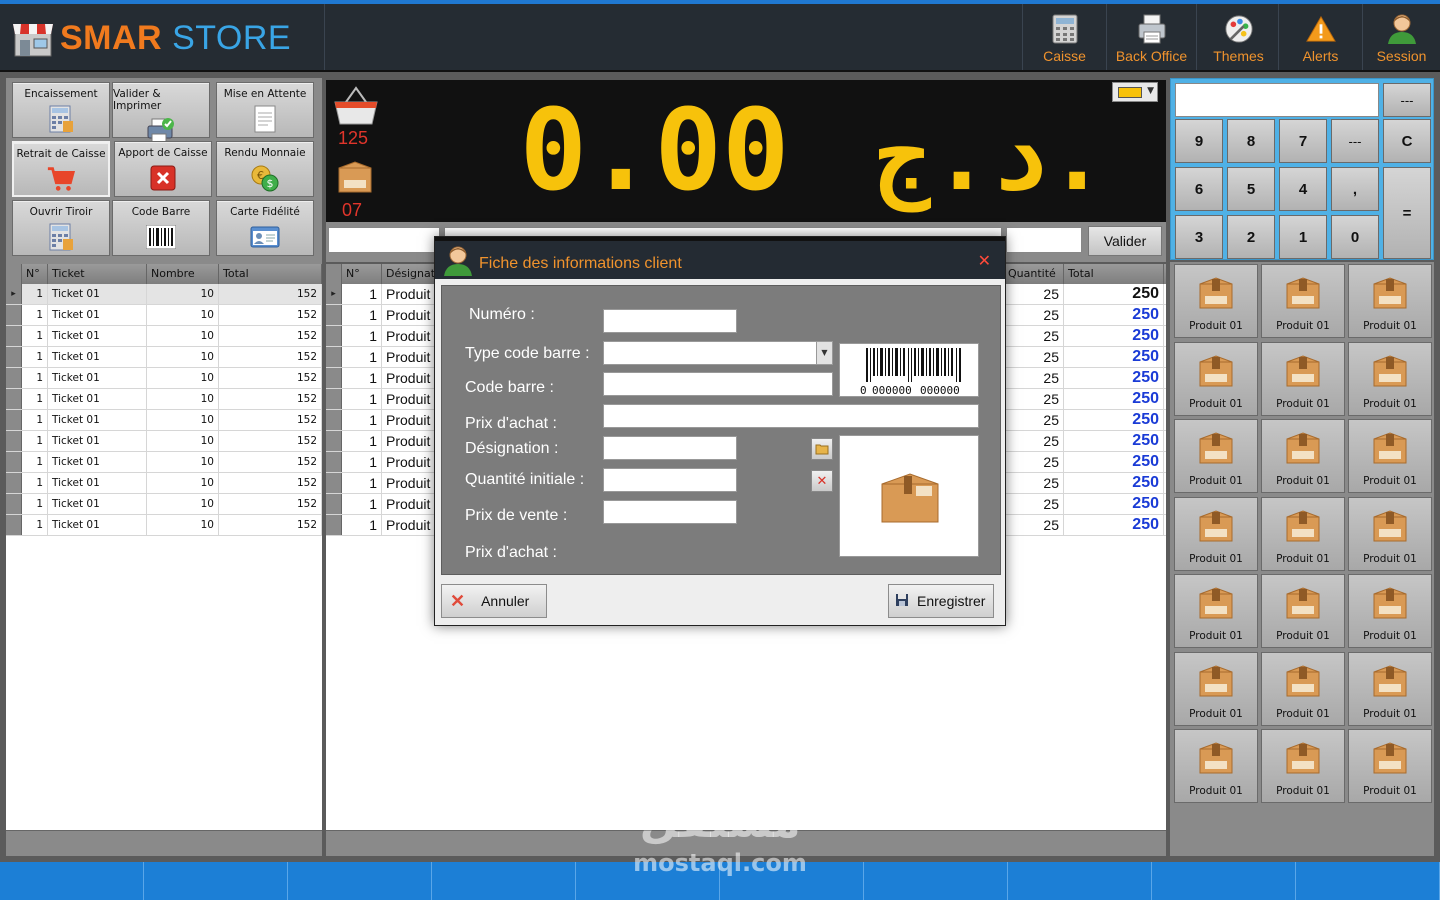 This screenshot has width=1440, height=900. Describe the element at coordinates (1251, 141) in the screenshot. I see `key-button: 8` at that location.